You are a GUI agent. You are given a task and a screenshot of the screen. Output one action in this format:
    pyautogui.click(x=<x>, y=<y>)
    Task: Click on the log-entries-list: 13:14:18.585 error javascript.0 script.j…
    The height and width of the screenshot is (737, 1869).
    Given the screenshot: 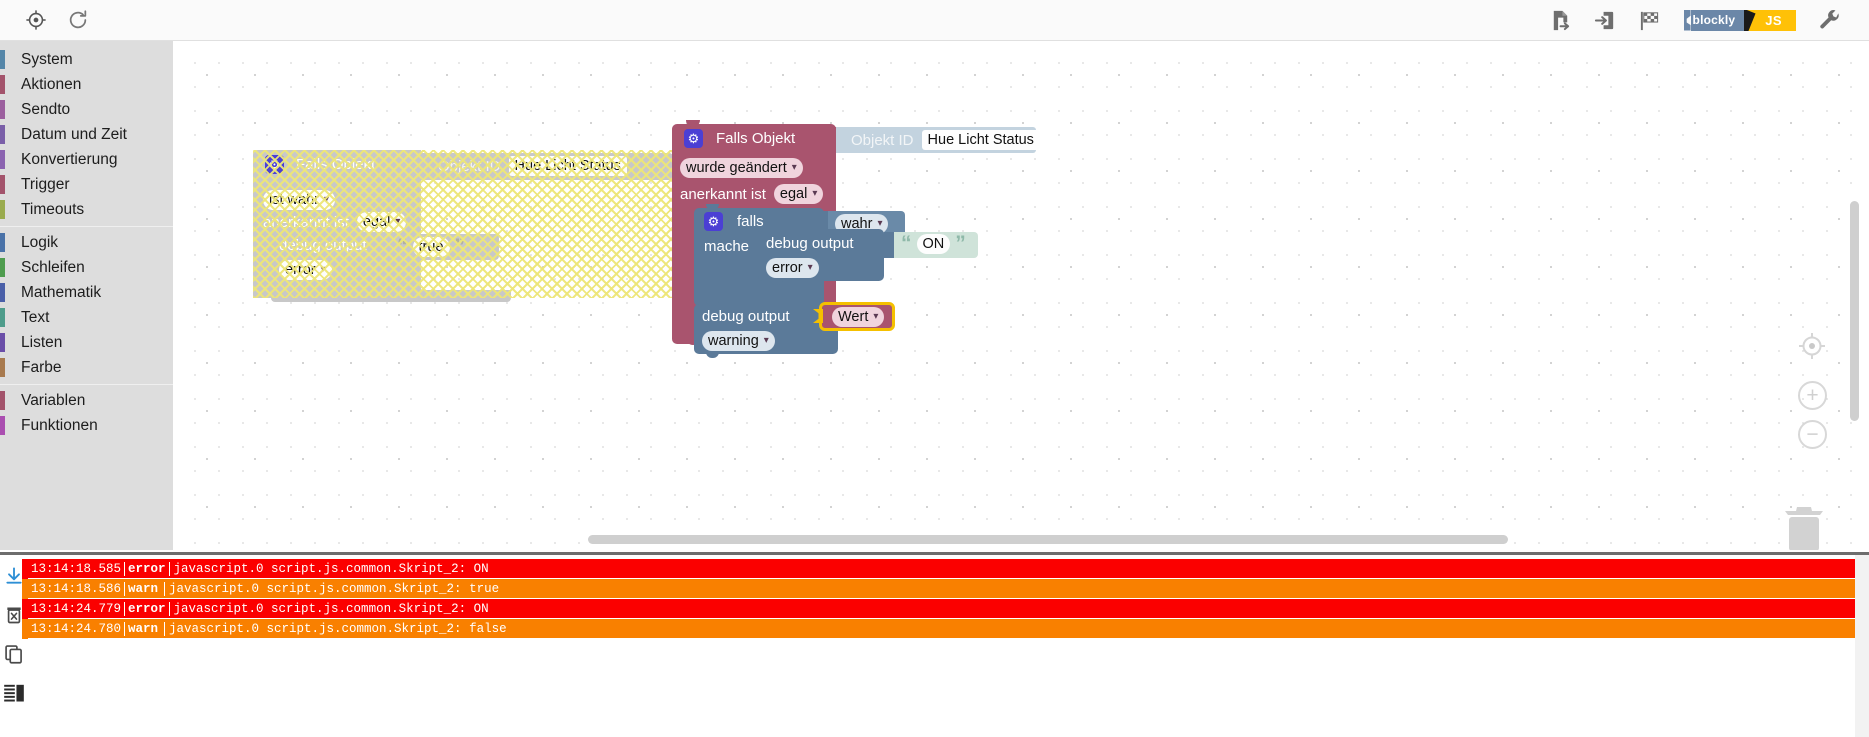 What is the action you would take?
    pyautogui.click(x=948, y=599)
    